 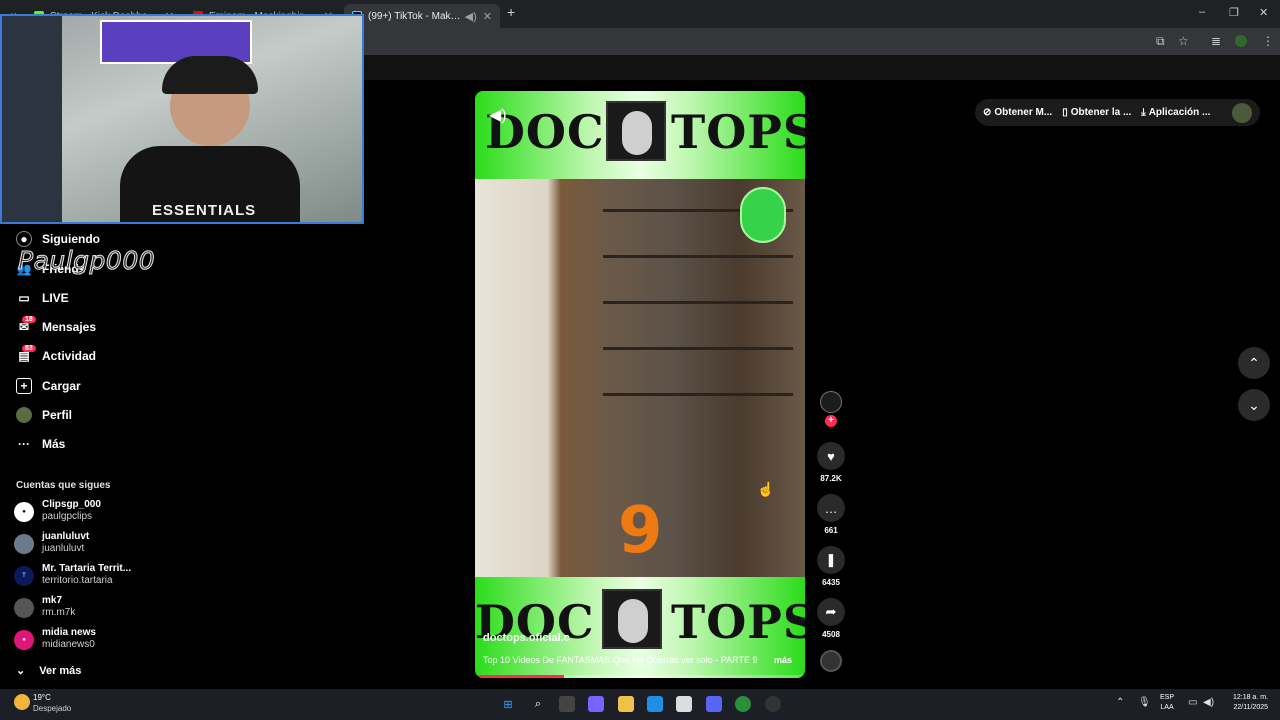 What do you see at coordinates (52, 600) in the screenshot?
I see `account-name: mk7` at bounding box center [52, 600].